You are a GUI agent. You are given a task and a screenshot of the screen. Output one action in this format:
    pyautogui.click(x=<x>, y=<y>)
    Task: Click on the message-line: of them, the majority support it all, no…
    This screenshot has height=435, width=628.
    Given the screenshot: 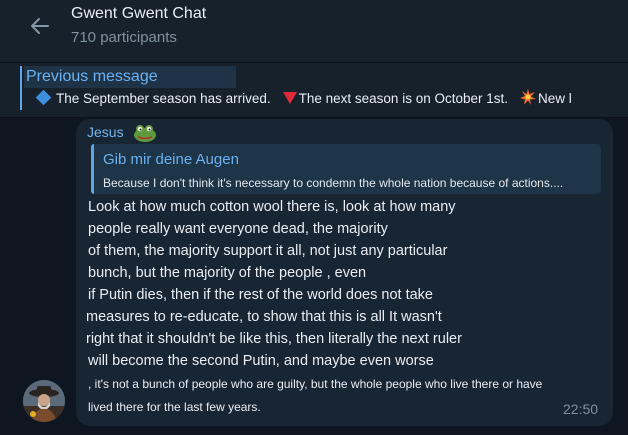 What is the action you would take?
    pyautogui.click(x=268, y=251)
    